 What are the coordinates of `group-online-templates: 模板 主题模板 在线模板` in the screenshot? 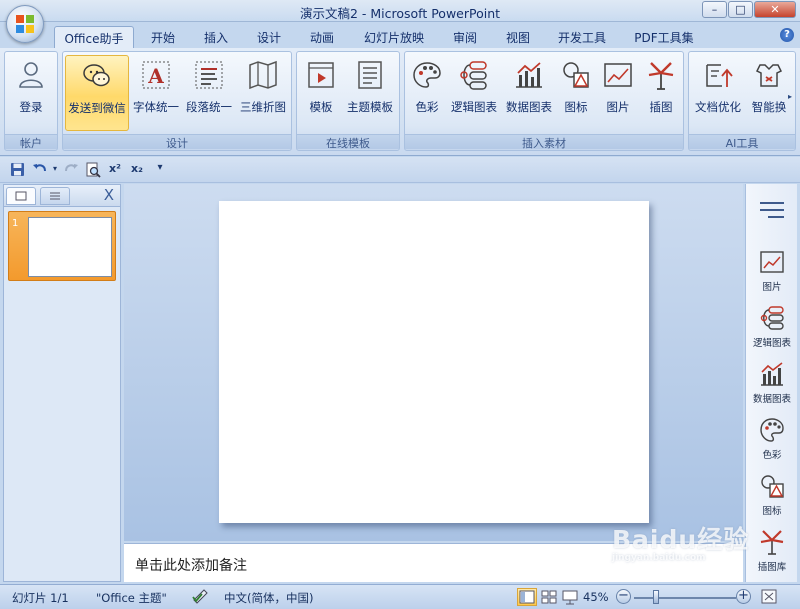 It's located at (348, 101).